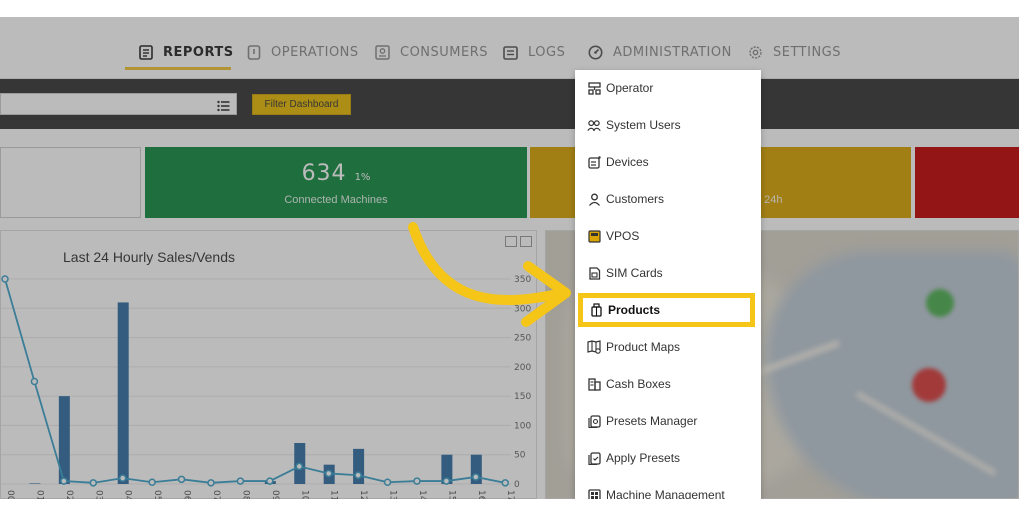 The width and height of the screenshot is (1019, 518). What do you see at coordinates (594, 493) in the screenshot?
I see `machine-management-icon` at bounding box center [594, 493].